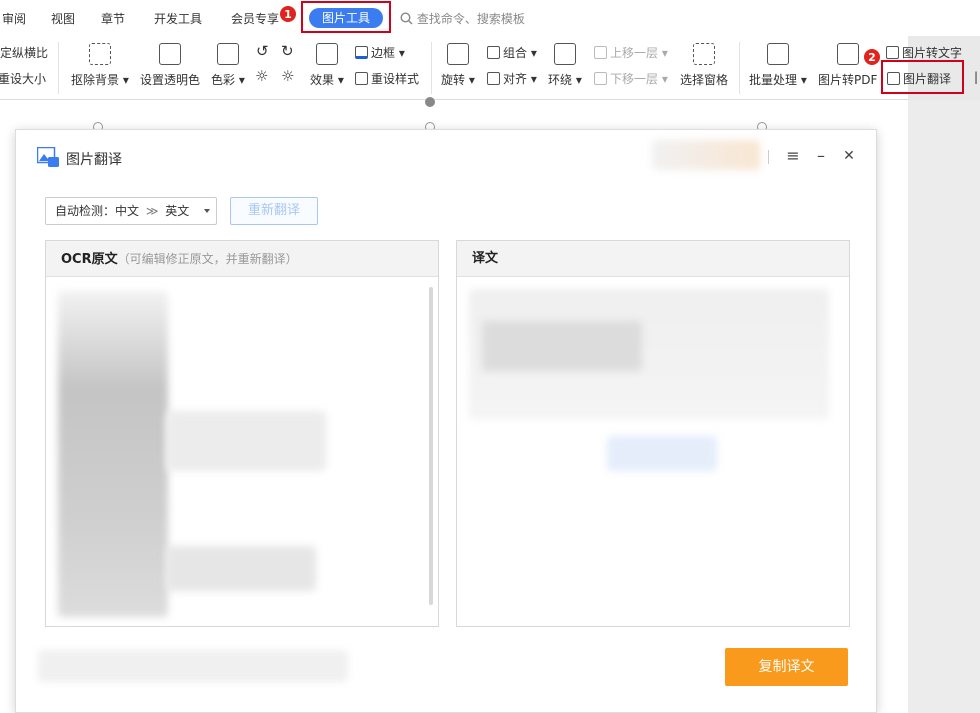  Describe the element at coordinates (14, 18) in the screenshot. I see `menu-review: 审阅` at that location.